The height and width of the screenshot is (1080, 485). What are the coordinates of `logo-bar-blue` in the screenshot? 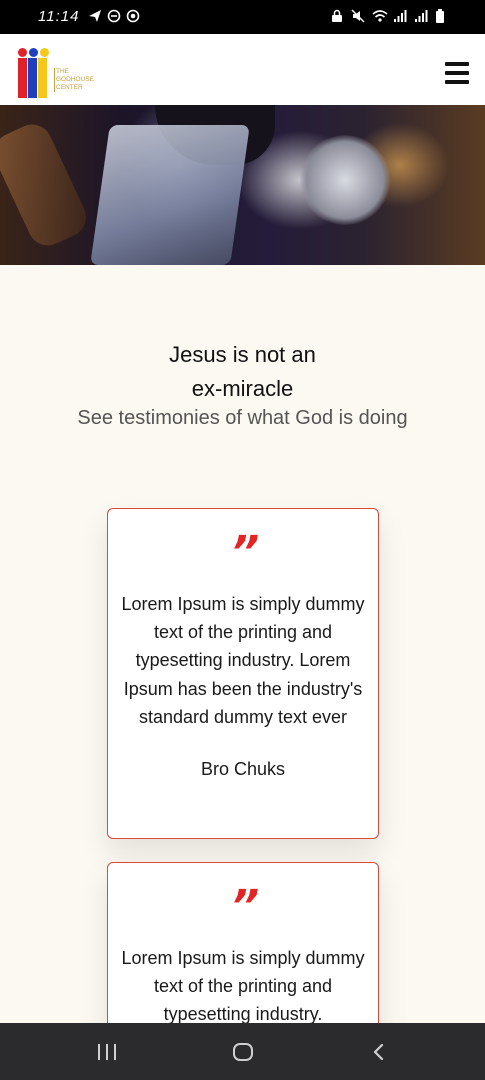 It's located at (32, 78).